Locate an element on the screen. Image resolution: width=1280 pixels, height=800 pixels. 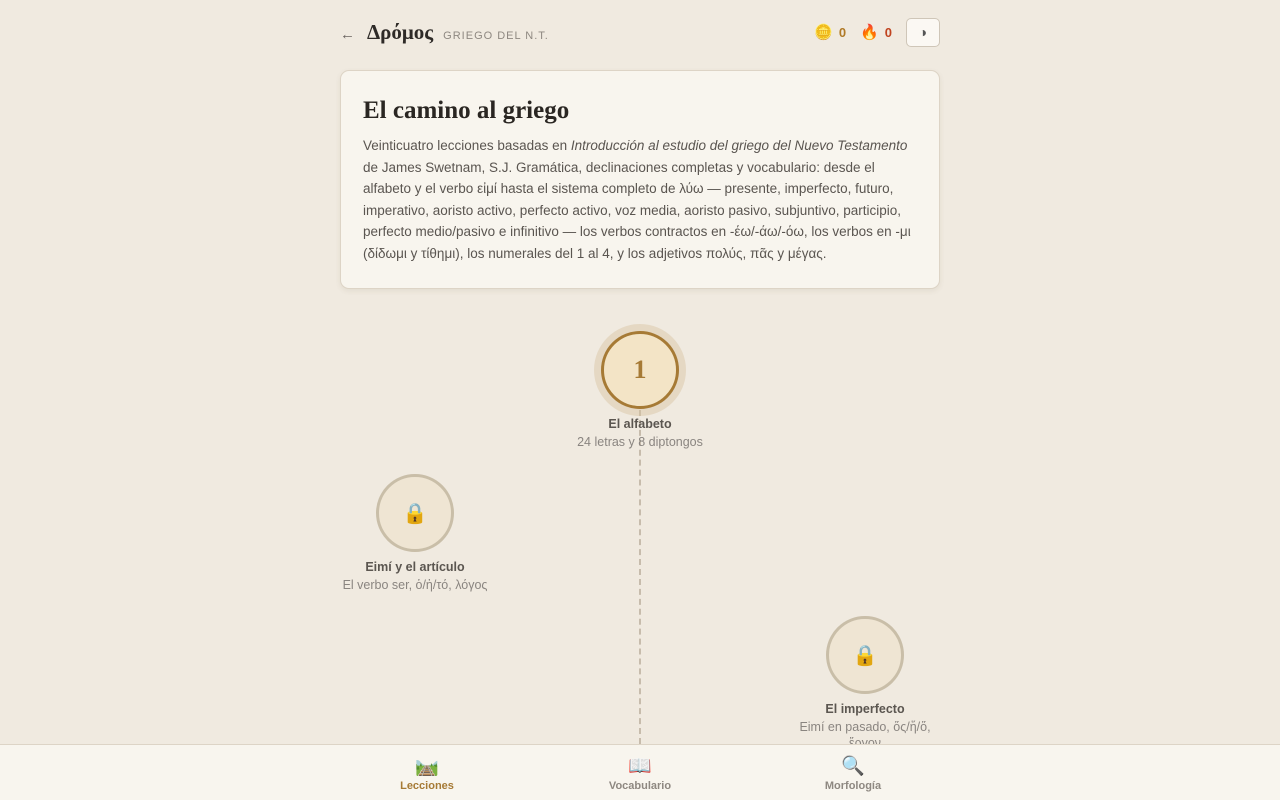
nav-morphology: 🔍 Morfología is located at coordinates (853, 773).